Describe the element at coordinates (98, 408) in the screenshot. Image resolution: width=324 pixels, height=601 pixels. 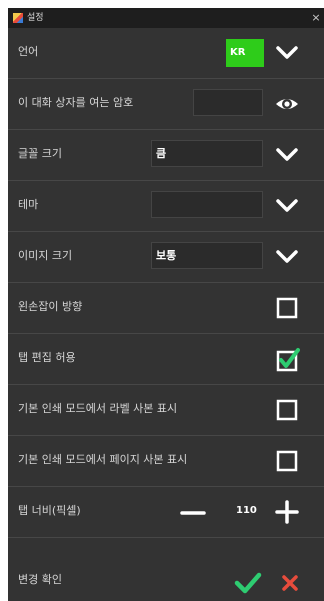
I see `setting-label: 기본 인쇄 모드에서 라벨 사본 표시` at that location.